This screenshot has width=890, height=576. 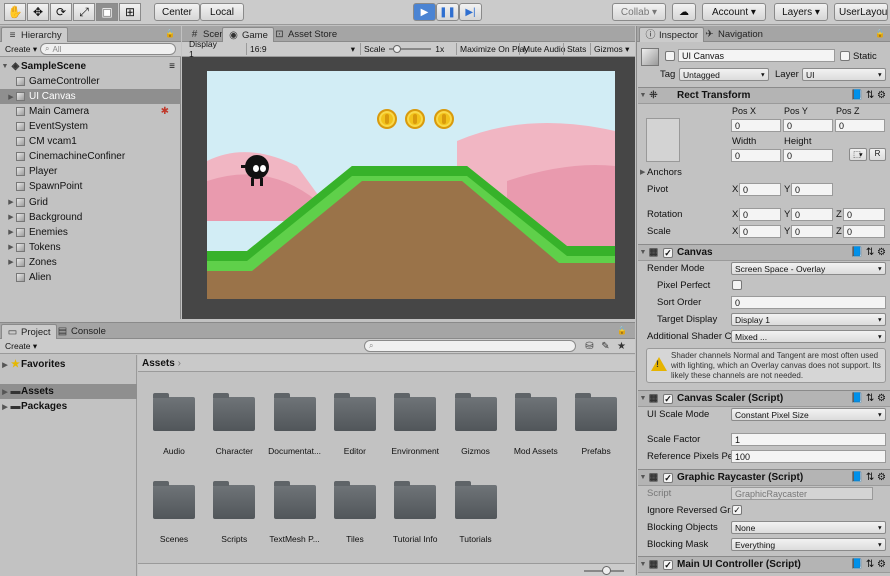 I want to click on gizmos-dropdown: Gizmos ▾, so click(x=611, y=49).